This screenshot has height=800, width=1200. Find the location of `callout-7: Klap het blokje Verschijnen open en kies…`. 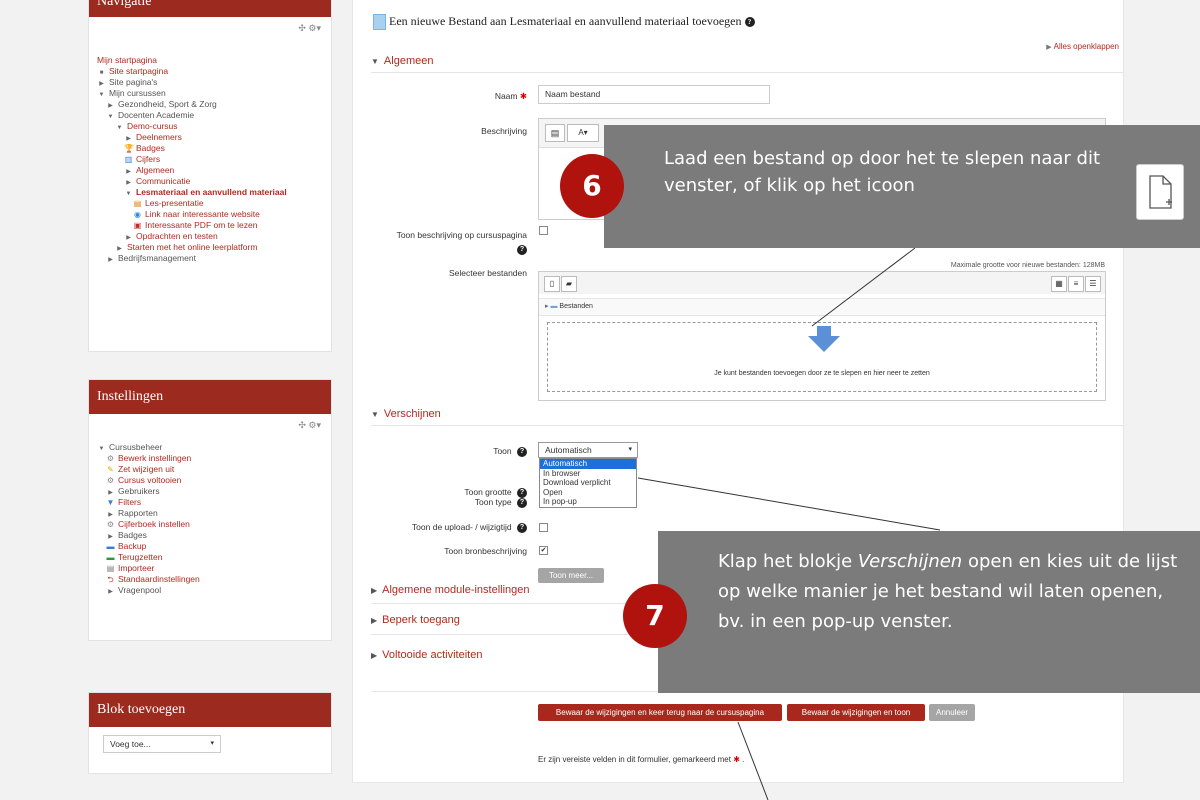

callout-7: Klap het blokje Verschijnen open en kies… is located at coordinates (929, 612).